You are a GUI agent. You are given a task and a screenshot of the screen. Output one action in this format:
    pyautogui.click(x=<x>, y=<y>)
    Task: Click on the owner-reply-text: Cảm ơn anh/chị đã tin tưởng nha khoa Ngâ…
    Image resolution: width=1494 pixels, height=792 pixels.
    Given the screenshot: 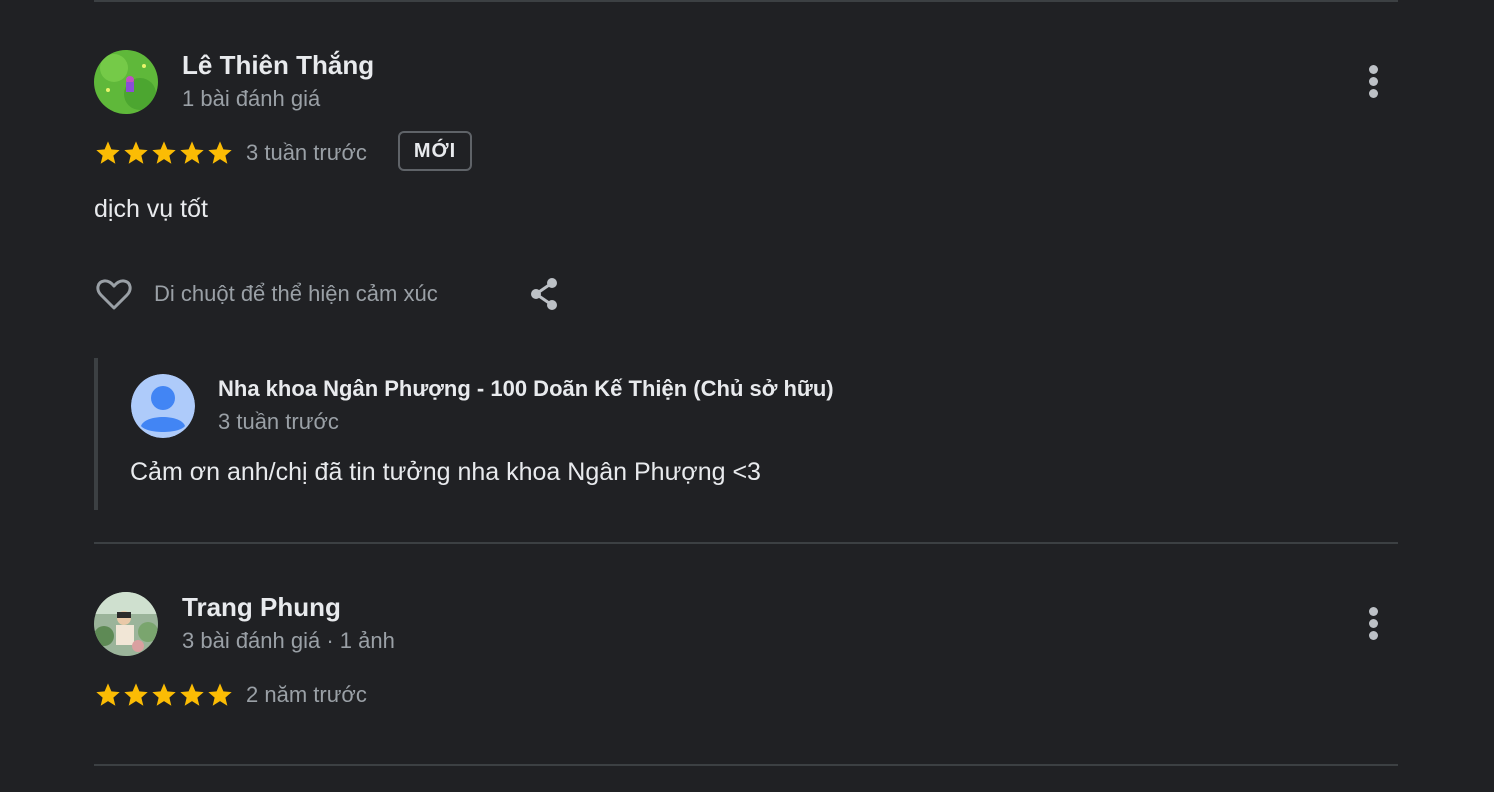 What is the action you would take?
    pyautogui.click(x=445, y=472)
    